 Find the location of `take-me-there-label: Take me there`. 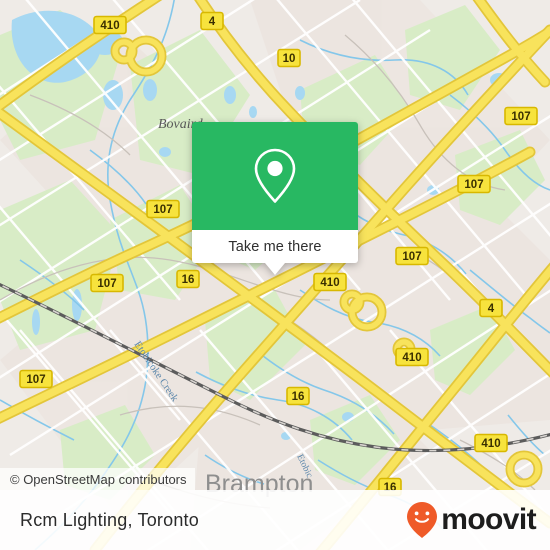

take-me-there-label: Take me there is located at coordinates (275, 246).